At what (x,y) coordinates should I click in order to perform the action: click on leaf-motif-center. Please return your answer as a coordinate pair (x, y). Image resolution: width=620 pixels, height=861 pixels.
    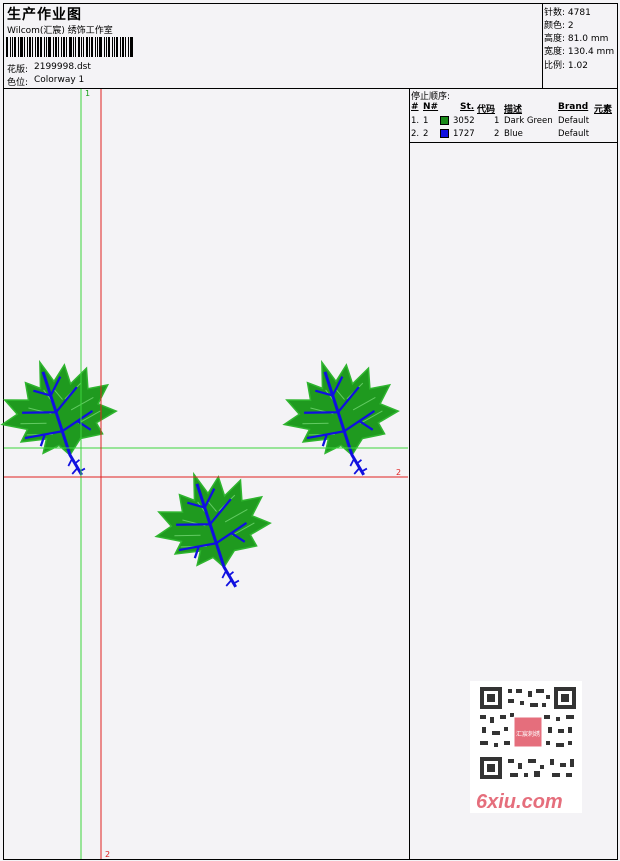
    Looking at the image, I should click on (214, 531).